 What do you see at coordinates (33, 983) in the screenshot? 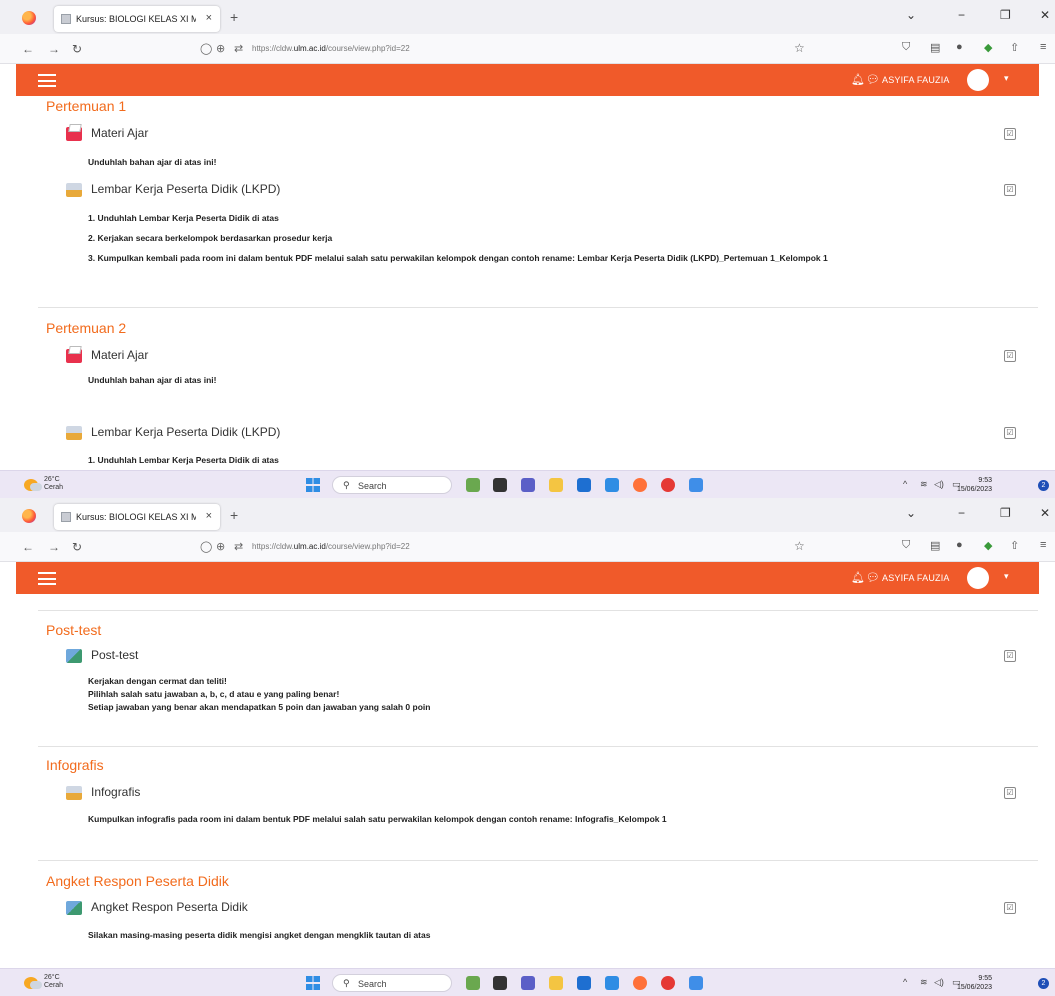
I see `weather-icon` at bounding box center [33, 983].